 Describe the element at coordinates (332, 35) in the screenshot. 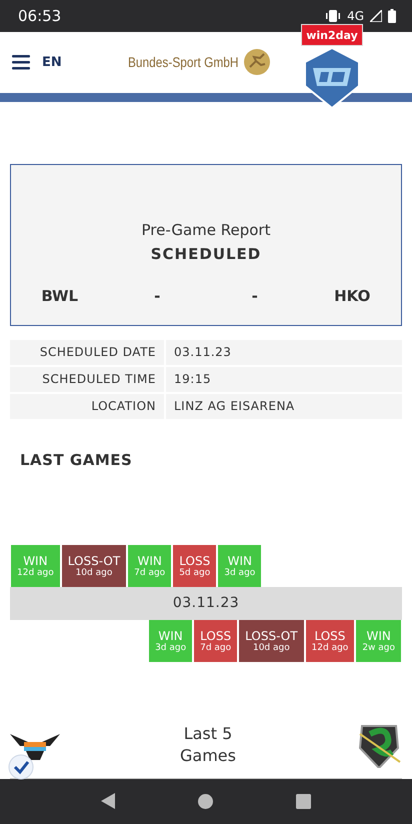

I see `league-badge: win2day` at that location.